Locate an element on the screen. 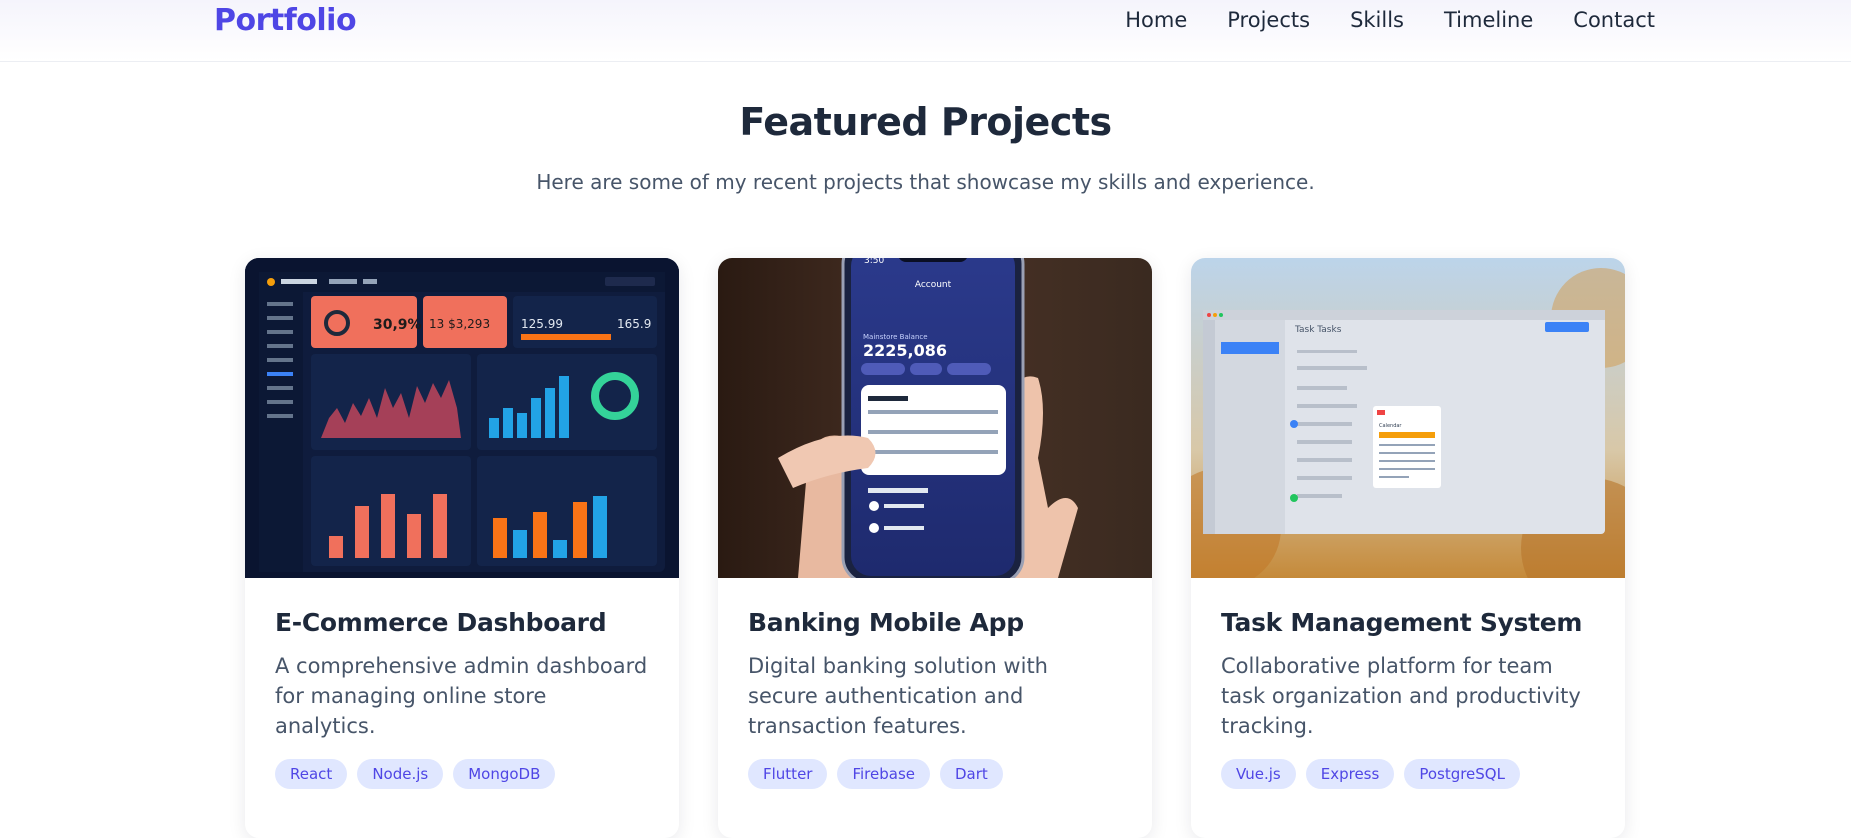 The image size is (1851, 838). project-title: E-Commerce Dashboard is located at coordinates (441, 622).